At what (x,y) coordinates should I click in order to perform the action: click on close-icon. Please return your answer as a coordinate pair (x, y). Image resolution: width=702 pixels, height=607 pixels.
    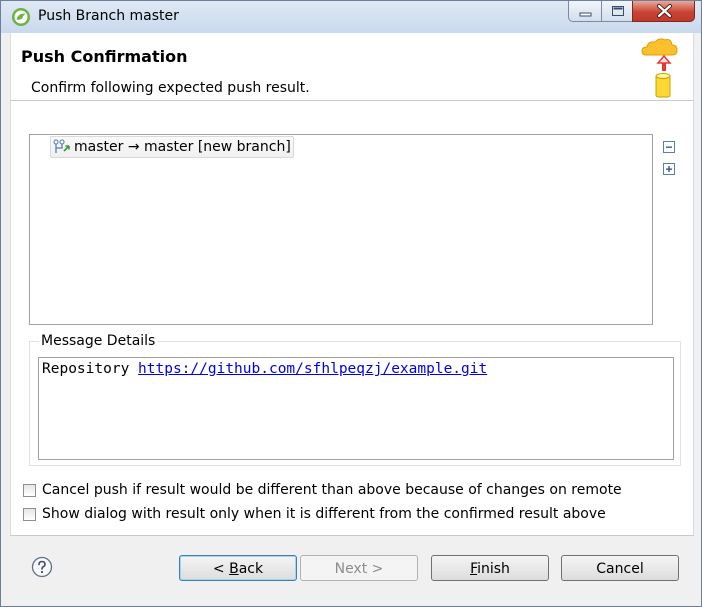
    Looking at the image, I should click on (664, 11).